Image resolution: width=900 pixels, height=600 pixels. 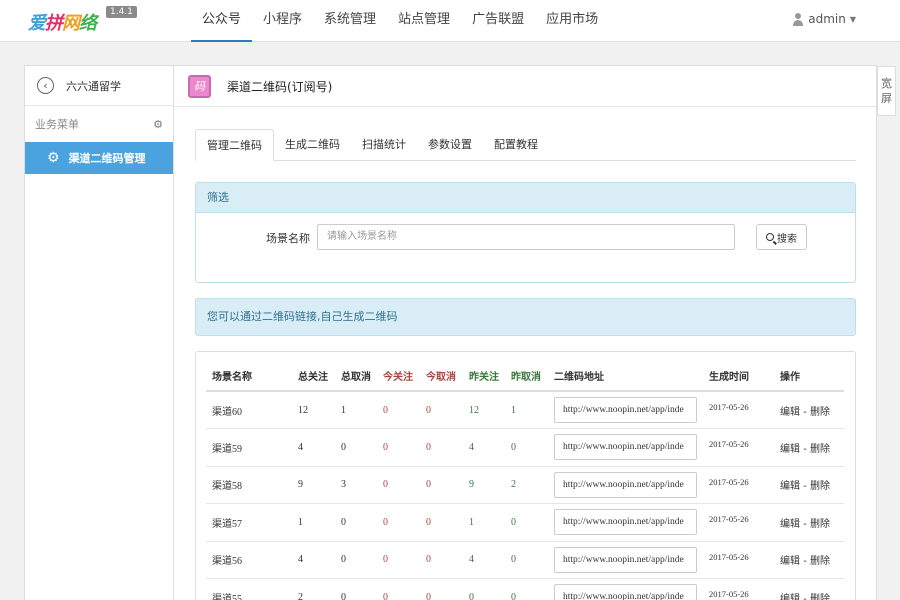 I want to click on tab-config-tutorial: 配置教程, so click(x=516, y=145).